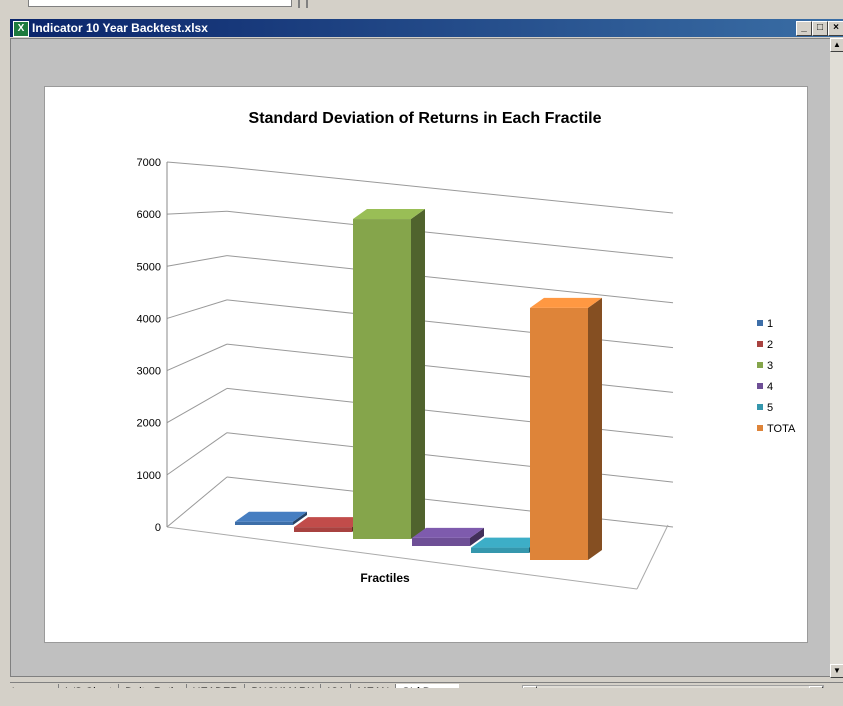 The height and width of the screenshot is (706, 843). What do you see at coordinates (149, 476) in the screenshot?
I see `y-tick-label: 1000` at bounding box center [149, 476].